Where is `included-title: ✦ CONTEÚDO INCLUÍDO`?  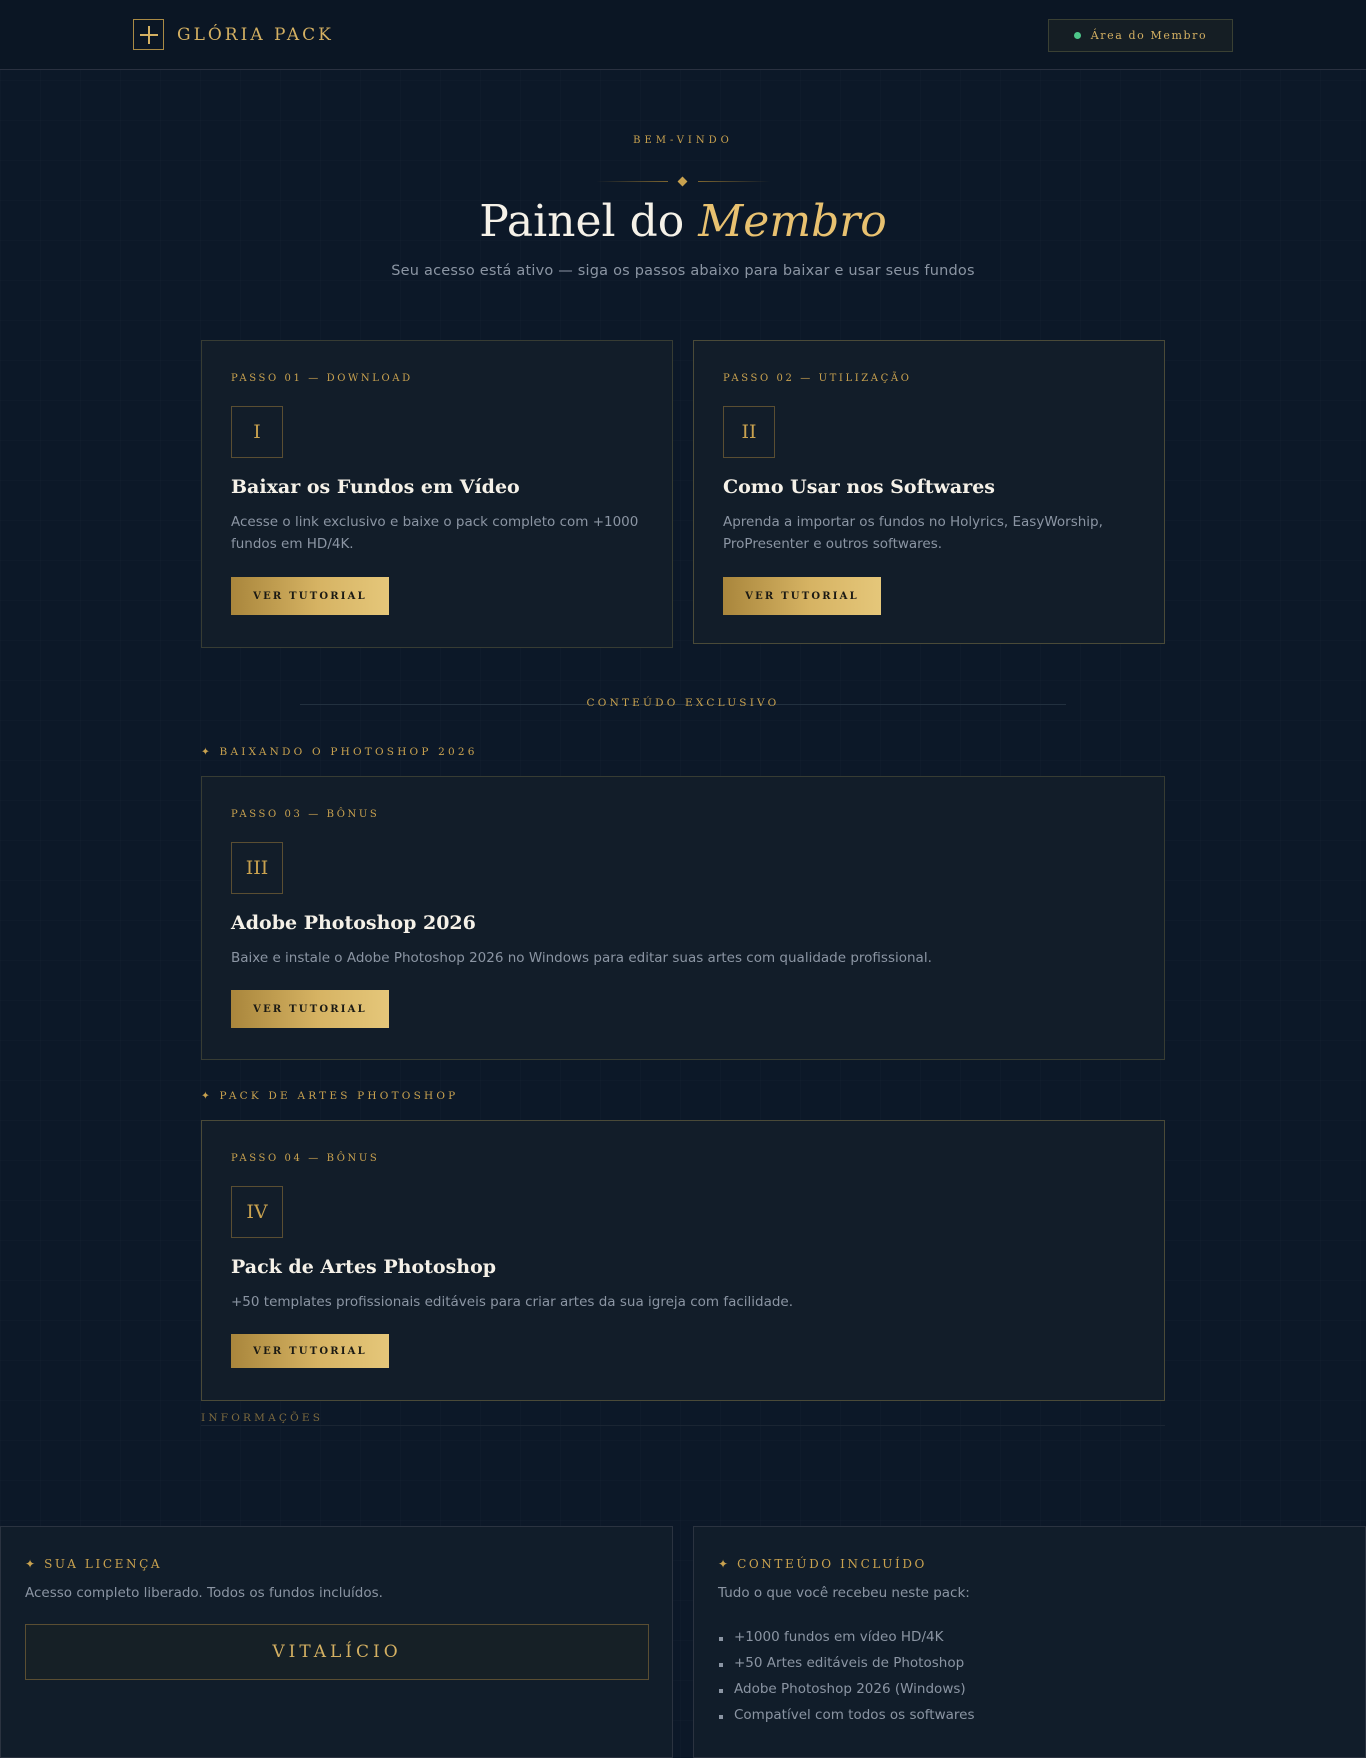 included-title: ✦ CONTEÚDO INCLUÍDO is located at coordinates (822, 1564).